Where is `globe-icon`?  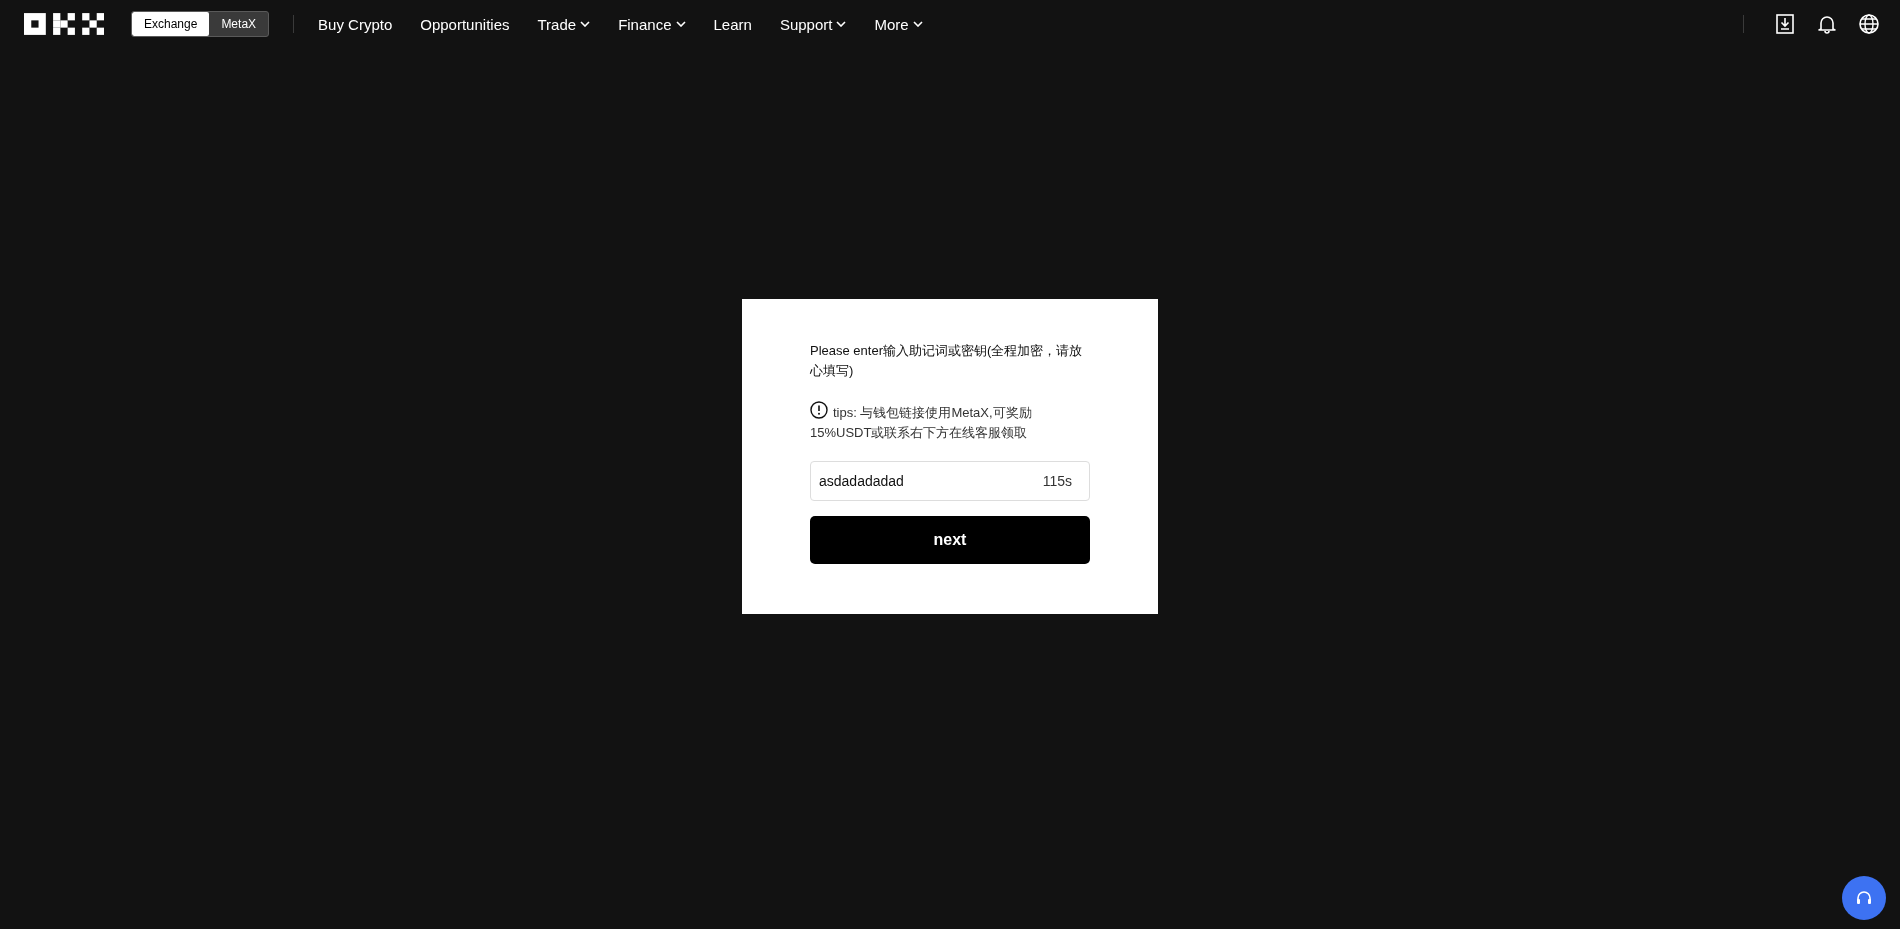
globe-icon is located at coordinates (1869, 24).